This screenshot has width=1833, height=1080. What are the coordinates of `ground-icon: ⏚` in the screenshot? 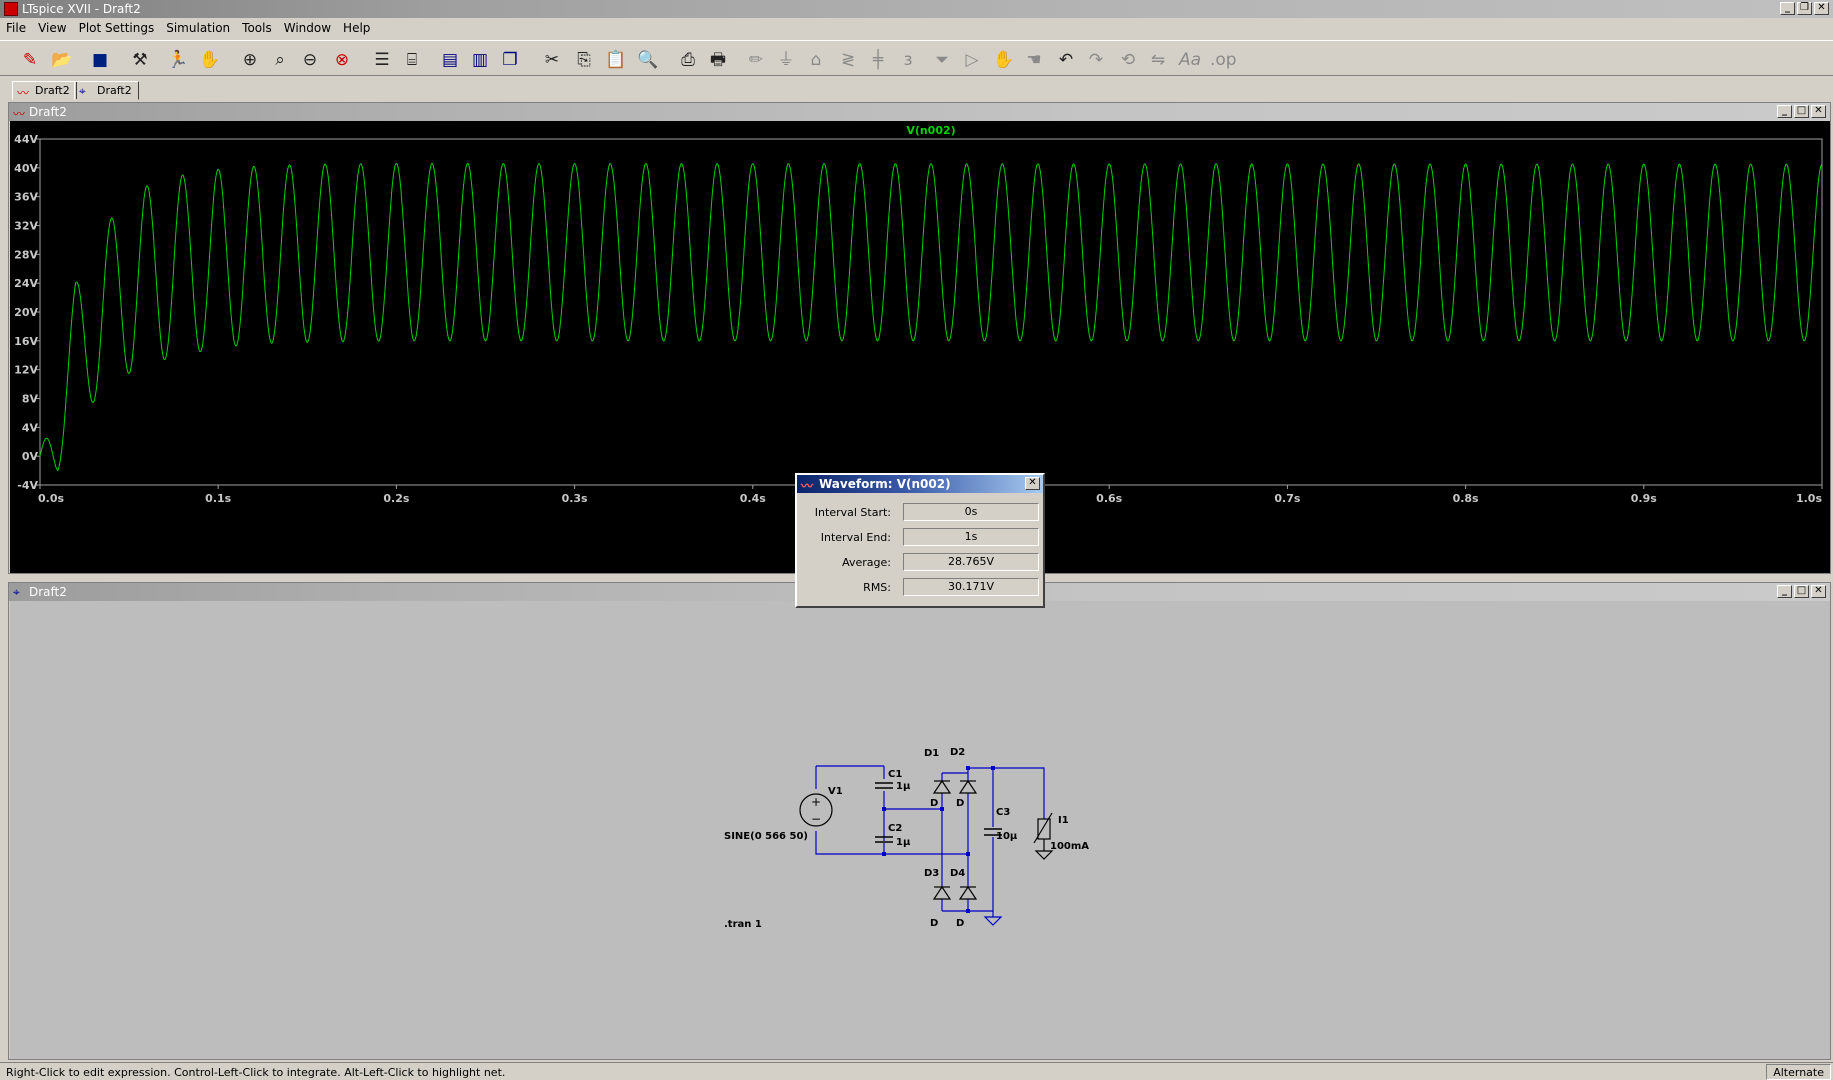 It's located at (786, 60).